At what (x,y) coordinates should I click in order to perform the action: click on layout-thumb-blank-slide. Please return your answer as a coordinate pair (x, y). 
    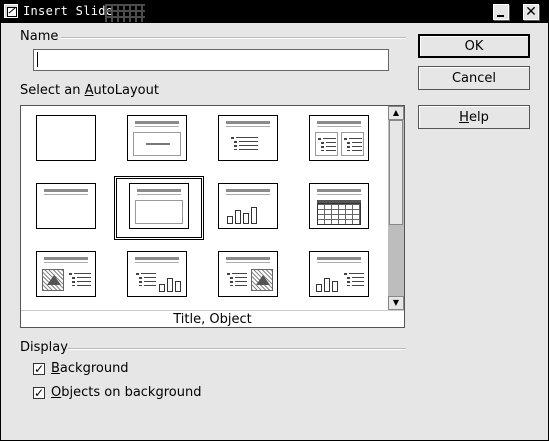
    Looking at the image, I should click on (66, 138).